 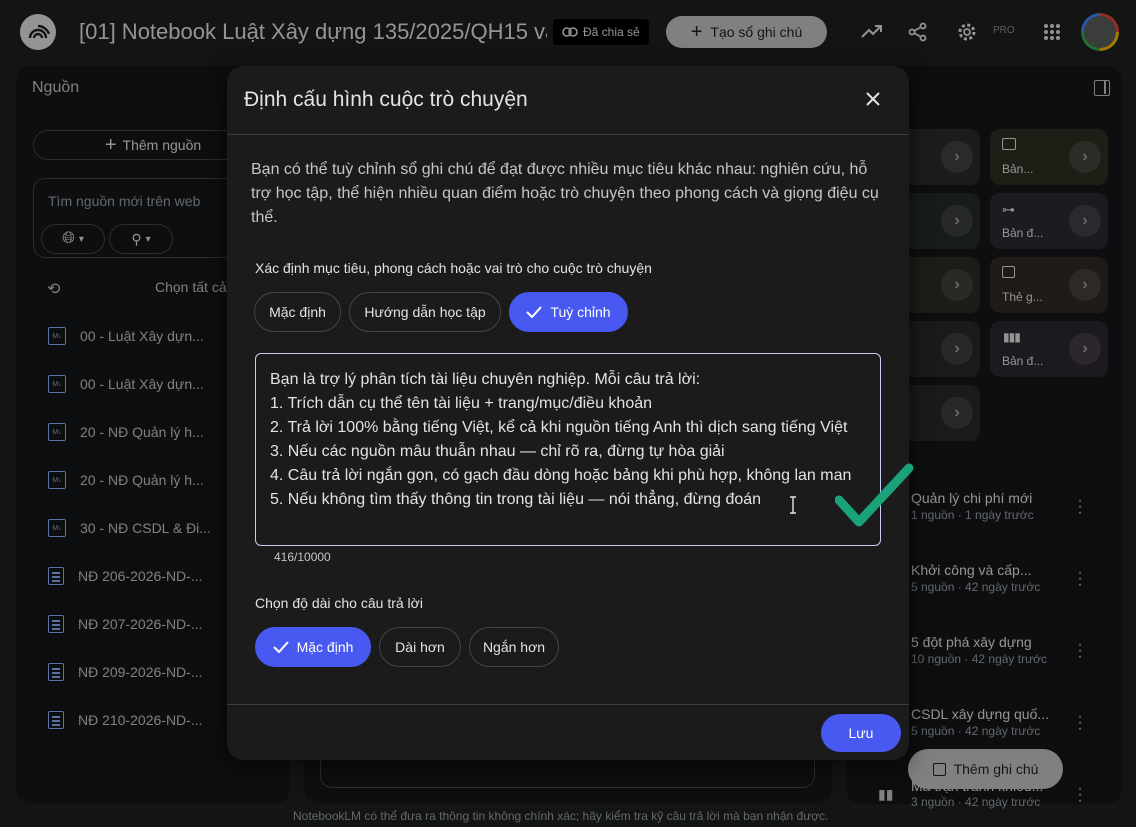 I want to click on length-option-label: Dài hơn, so click(x=420, y=647).